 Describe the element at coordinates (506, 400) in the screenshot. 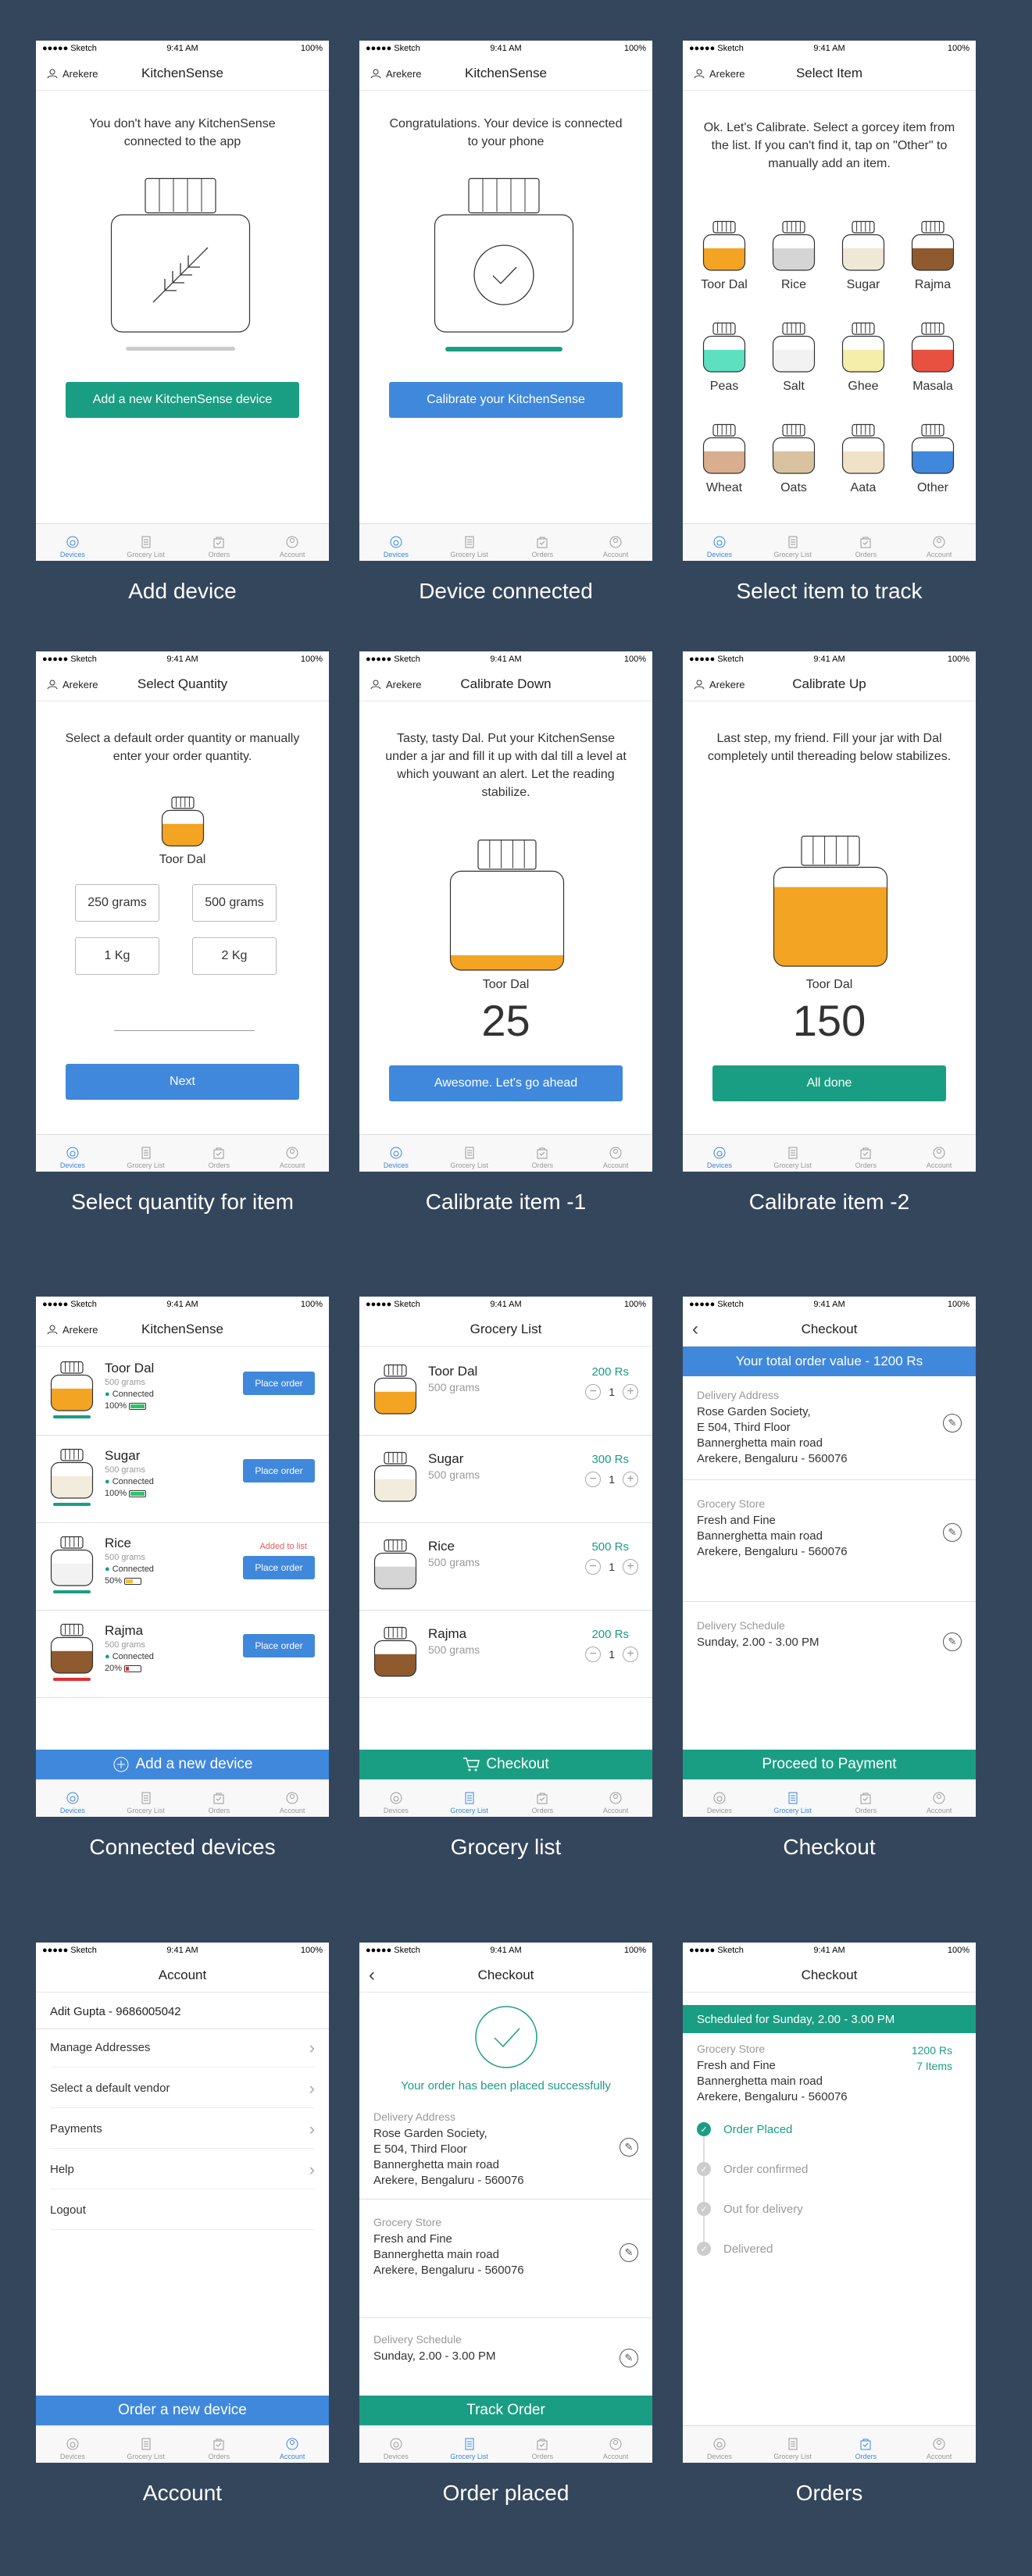

I see `calibrate-button: Calibrate your KitchenSense` at that location.